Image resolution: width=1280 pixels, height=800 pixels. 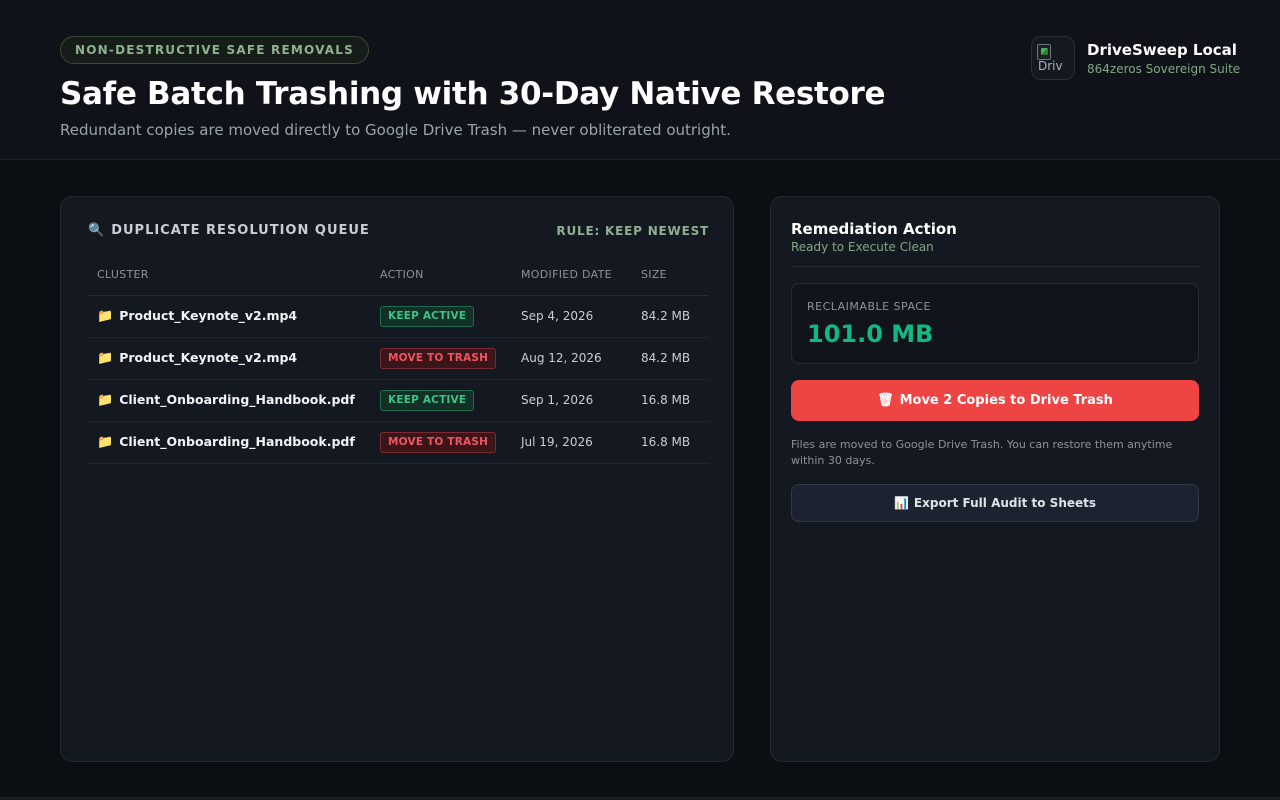 I want to click on reclaimable-space-value: 101.0 MB, so click(x=870, y=334).